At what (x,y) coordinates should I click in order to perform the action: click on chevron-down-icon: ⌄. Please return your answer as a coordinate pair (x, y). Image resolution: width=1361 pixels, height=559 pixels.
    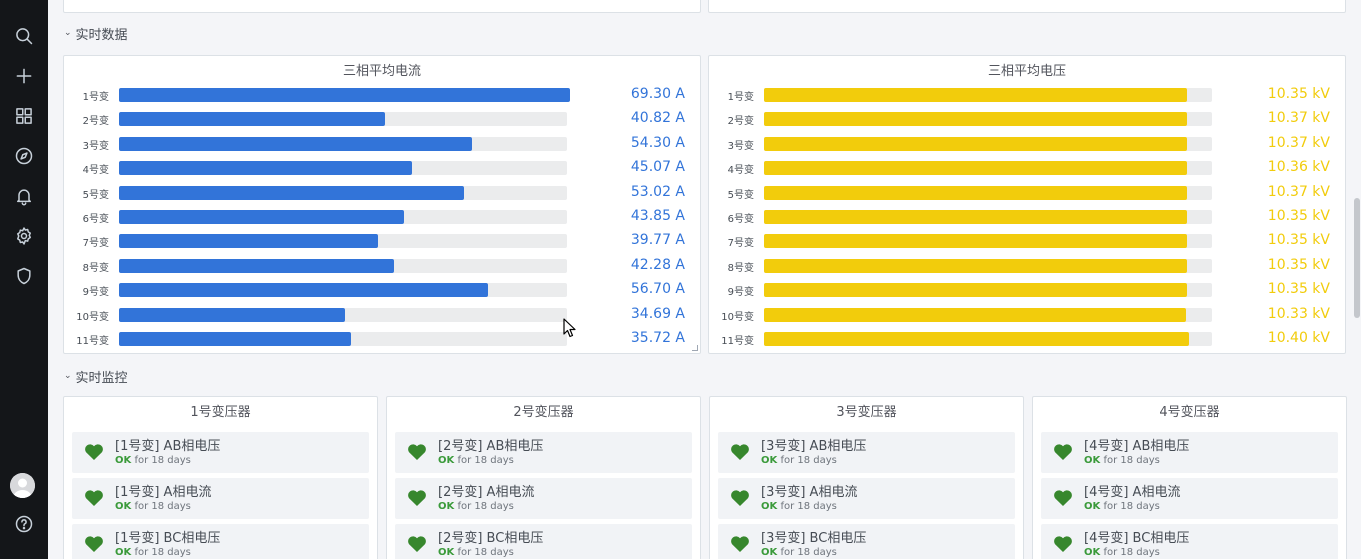
    Looking at the image, I should click on (68, 375).